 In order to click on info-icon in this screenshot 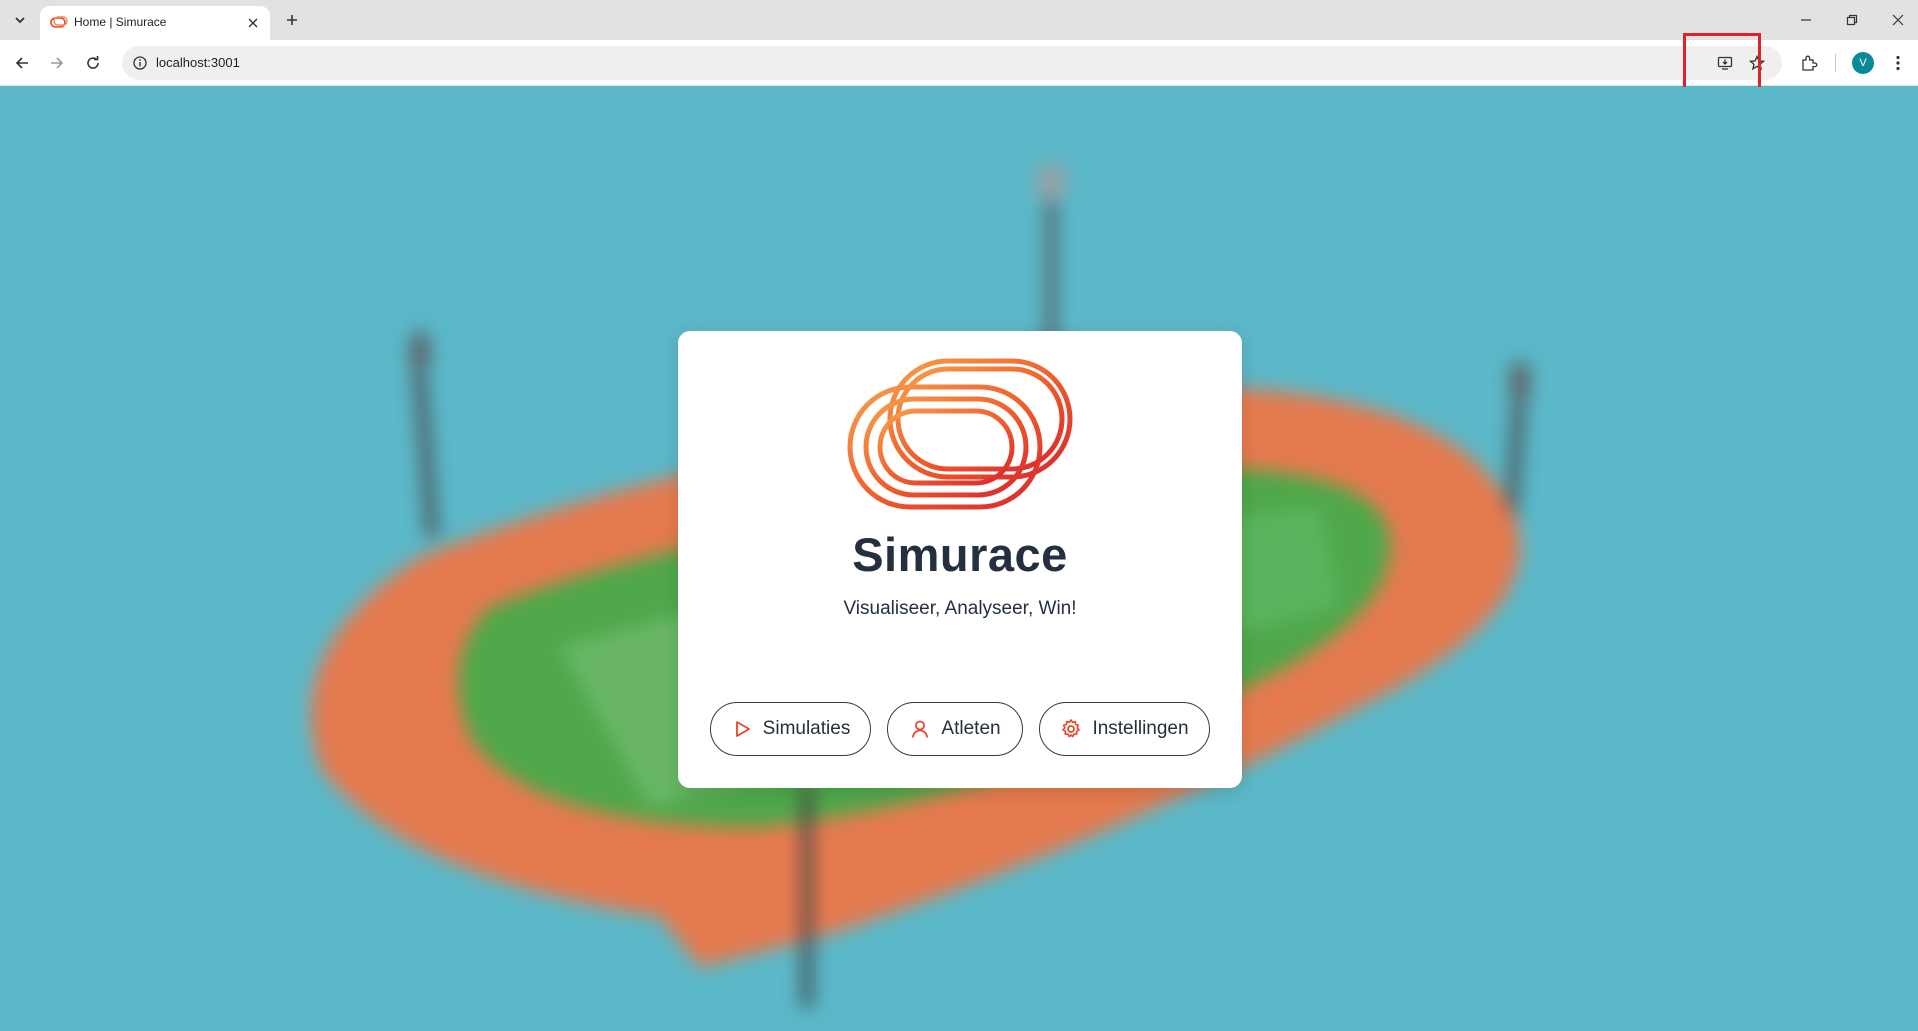, I will do `click(140, 63)`.